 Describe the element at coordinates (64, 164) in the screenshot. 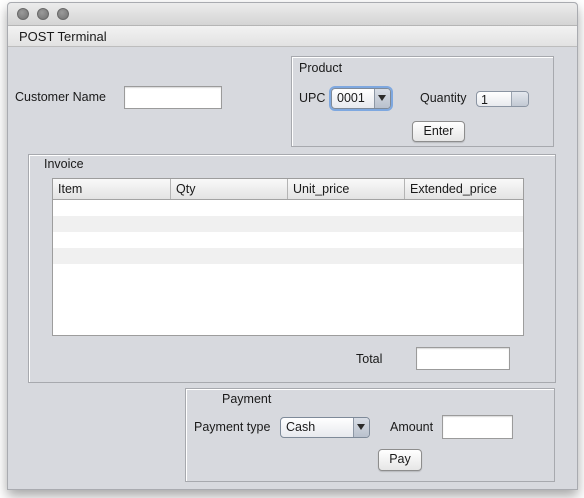

I see `invoice-group-title: Invoice` at that location.